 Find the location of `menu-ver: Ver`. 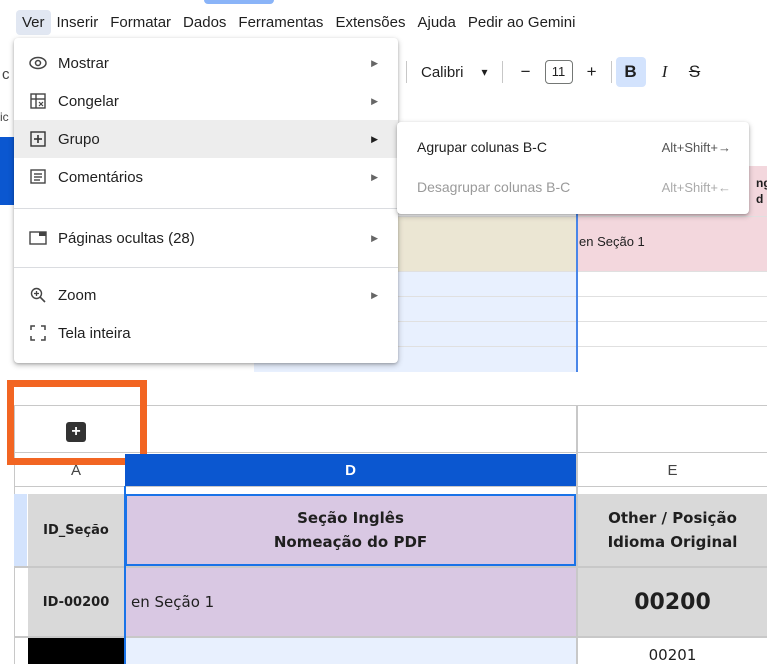

menu-ver: Ver is located at coordinates (33, 22).